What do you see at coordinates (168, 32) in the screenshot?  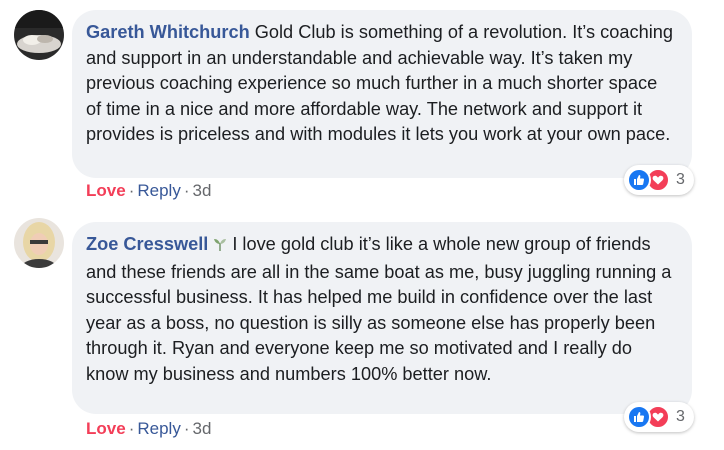 I see `comment-author: Gareth Whitchurch` at bounding box center [168, 32].